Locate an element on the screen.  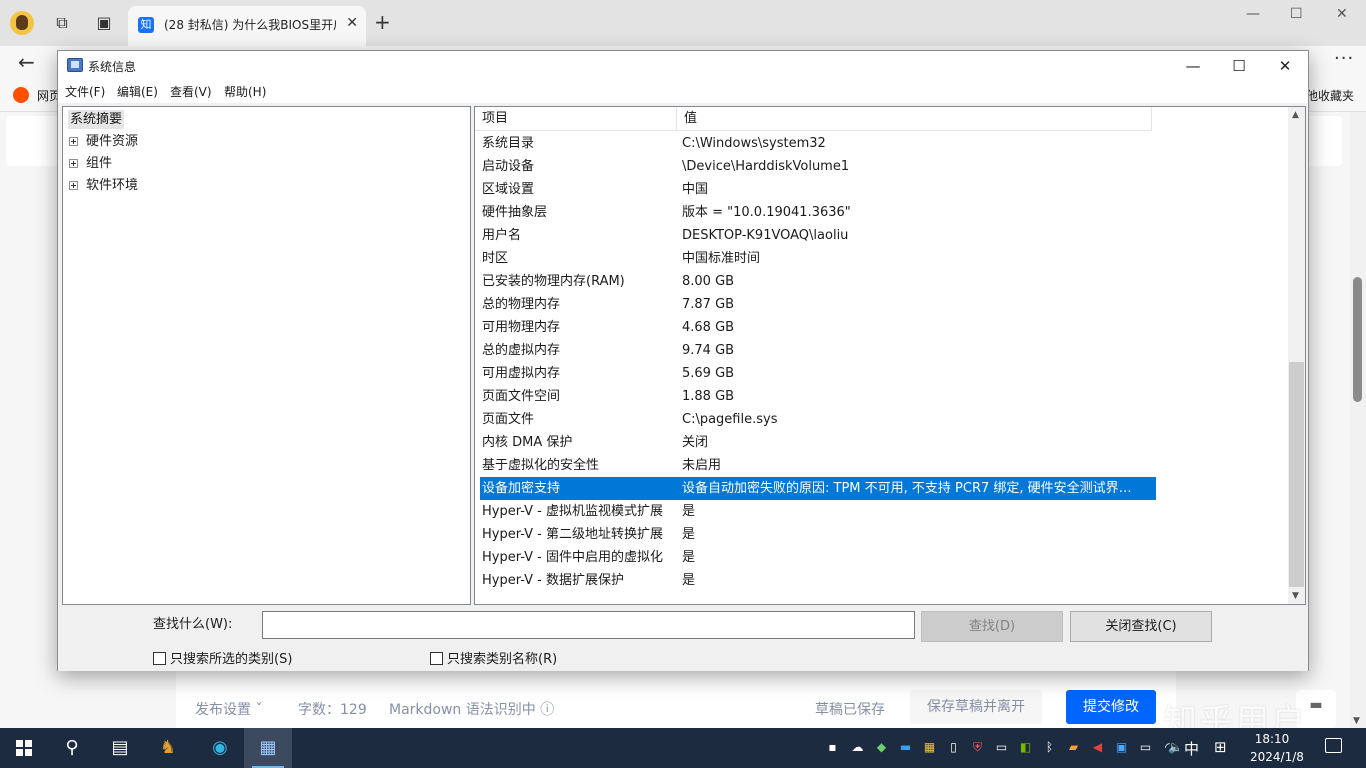
table-row: 已安装的物理内存(RAM) 8.00 GB is located at coordinates (880, 281).